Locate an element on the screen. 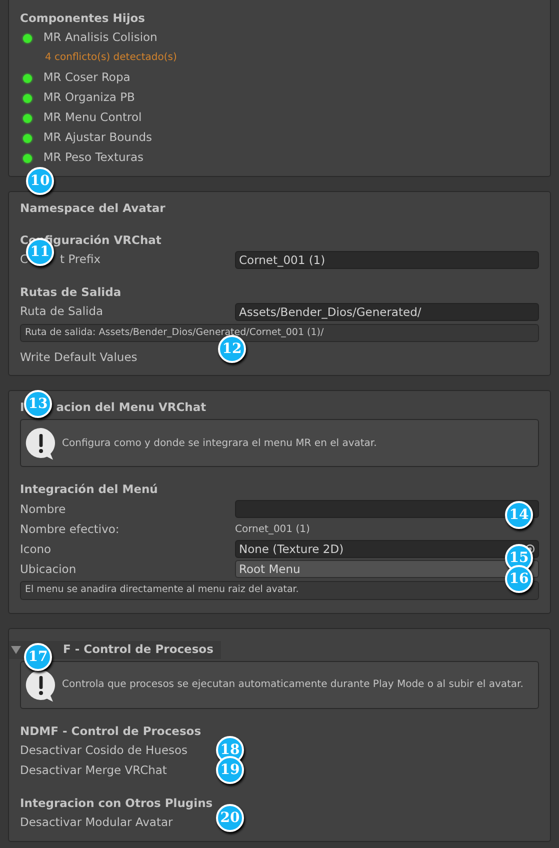  text-field is located at coordinates (387, 509).